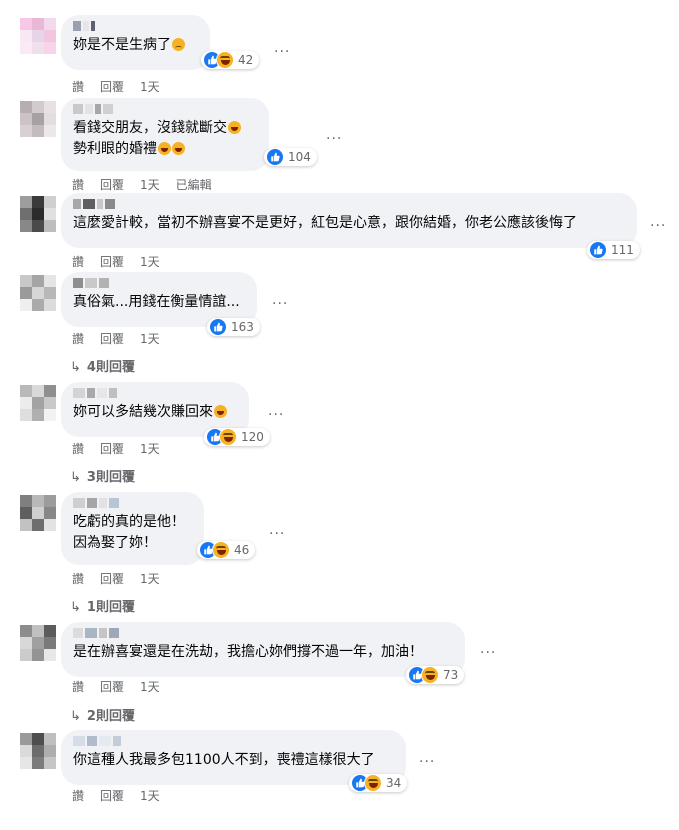 The width and height of the screenshot is (679, 830). I want to click on reactions-summary: 34, so click(378, 783).